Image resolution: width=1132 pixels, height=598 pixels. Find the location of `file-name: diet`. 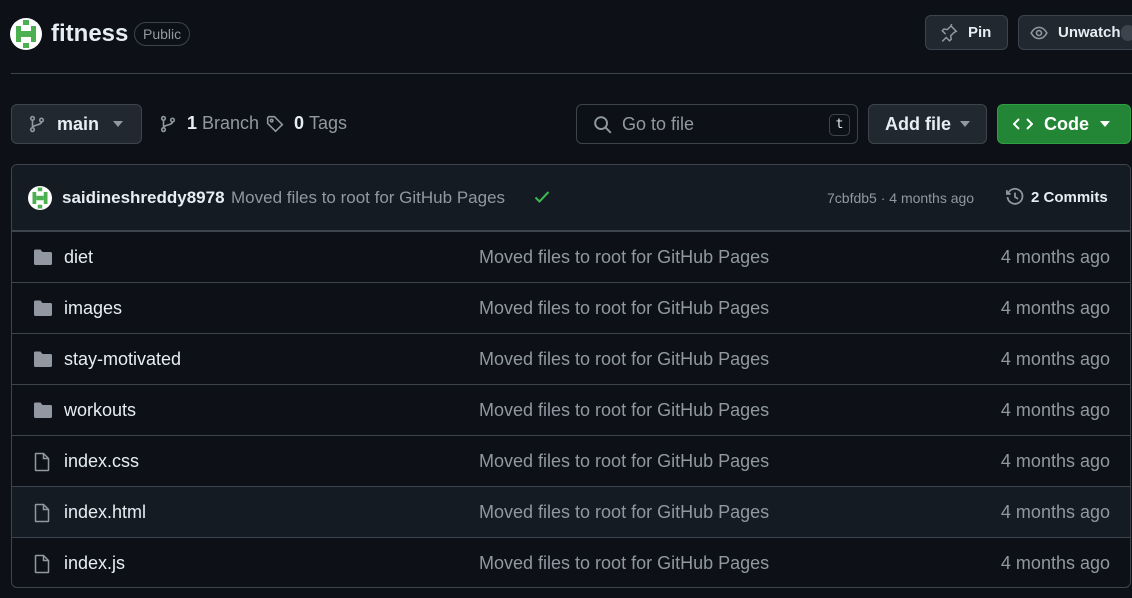

file-name: diet is located at coordinates (78, 257).